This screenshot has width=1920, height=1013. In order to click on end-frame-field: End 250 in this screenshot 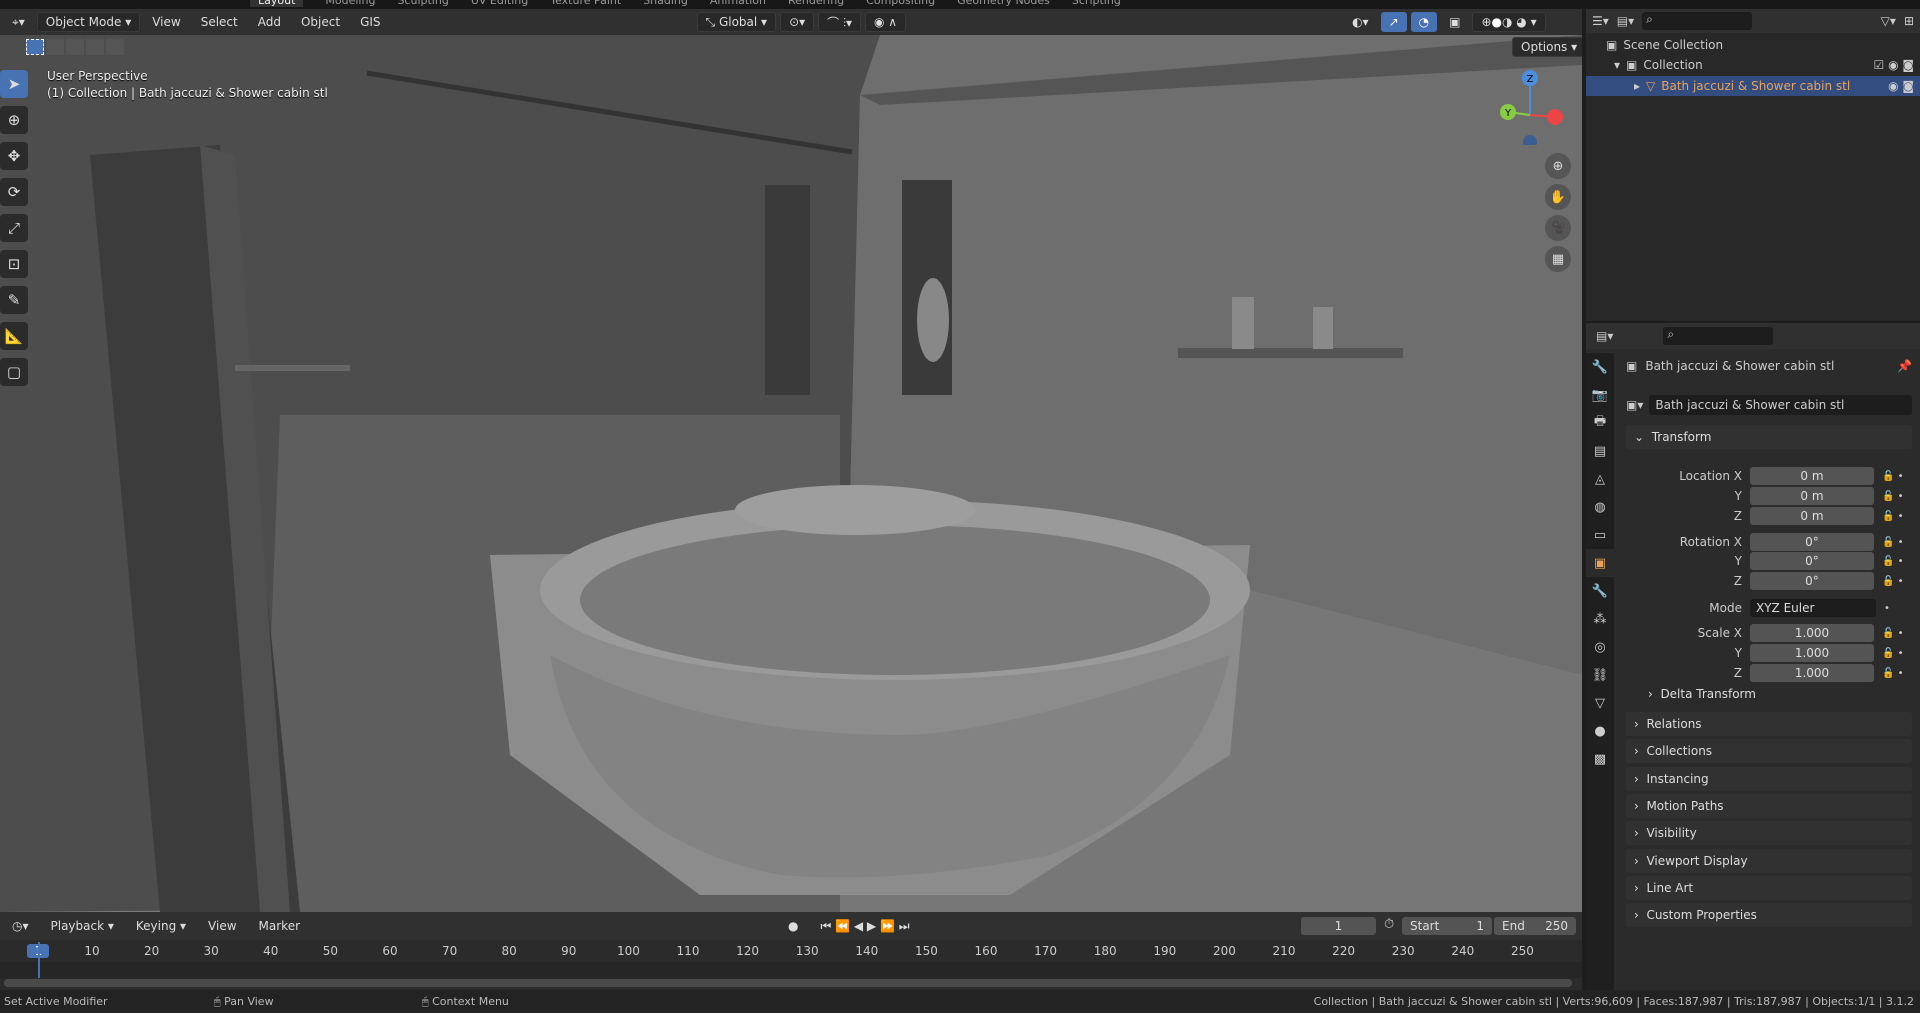, I will do `click(1535, 926)`.